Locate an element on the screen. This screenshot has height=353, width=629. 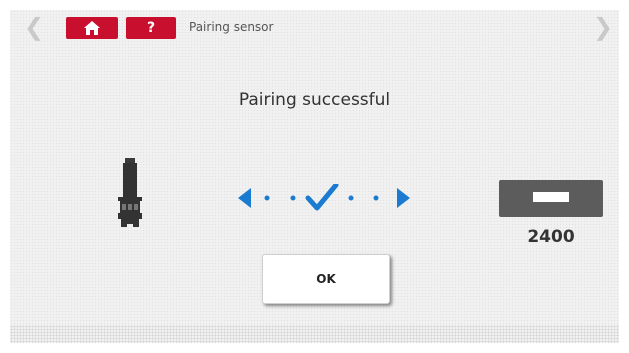
status-message: Pairing successful is located at coordinates (314, 100).